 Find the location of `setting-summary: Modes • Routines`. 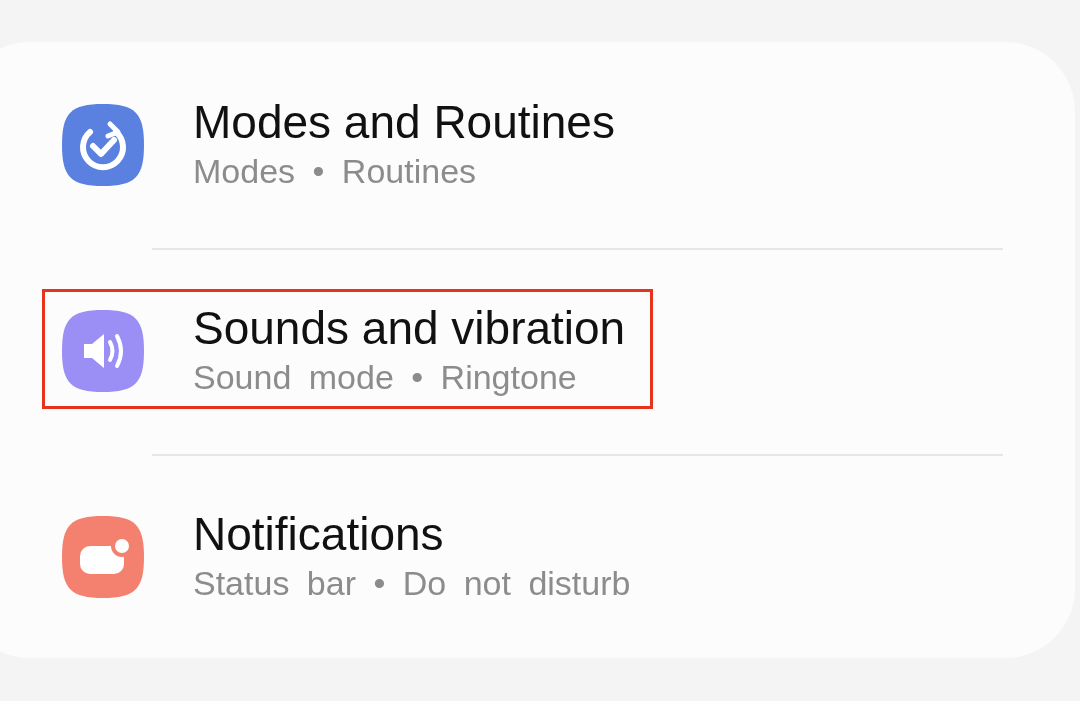

setting-summary: Modes • Routines is located at coordinates (335, 172).